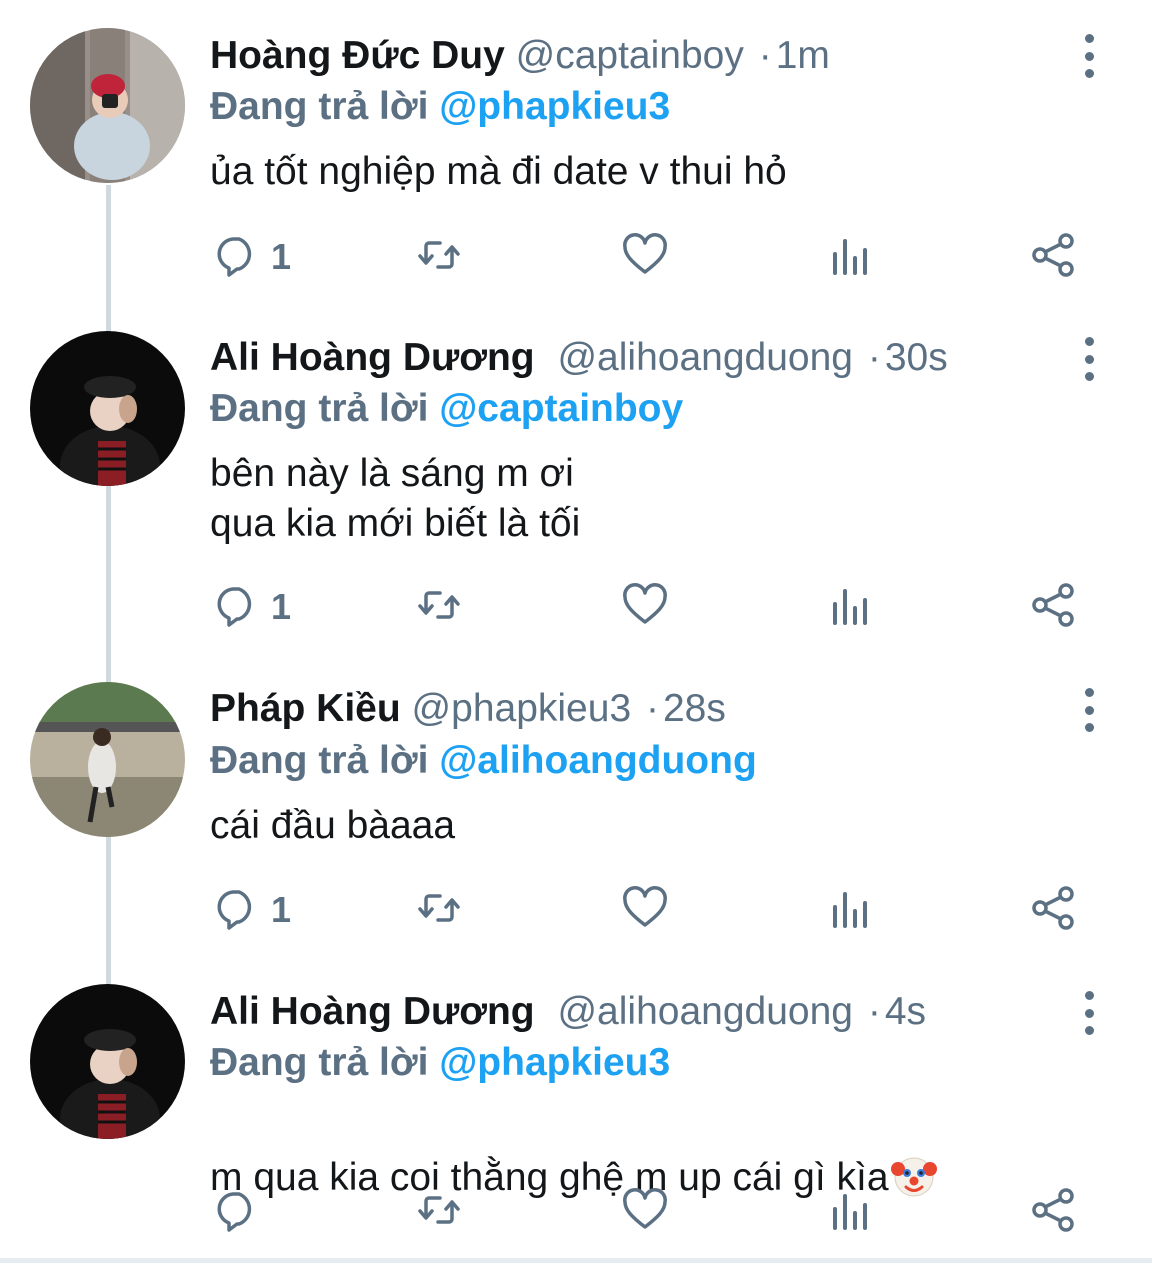 This screenshot has height=1263, width=1152. Describe the element at coordinates (576, 1212) in the screenshot. I see `action-bar` at that location.